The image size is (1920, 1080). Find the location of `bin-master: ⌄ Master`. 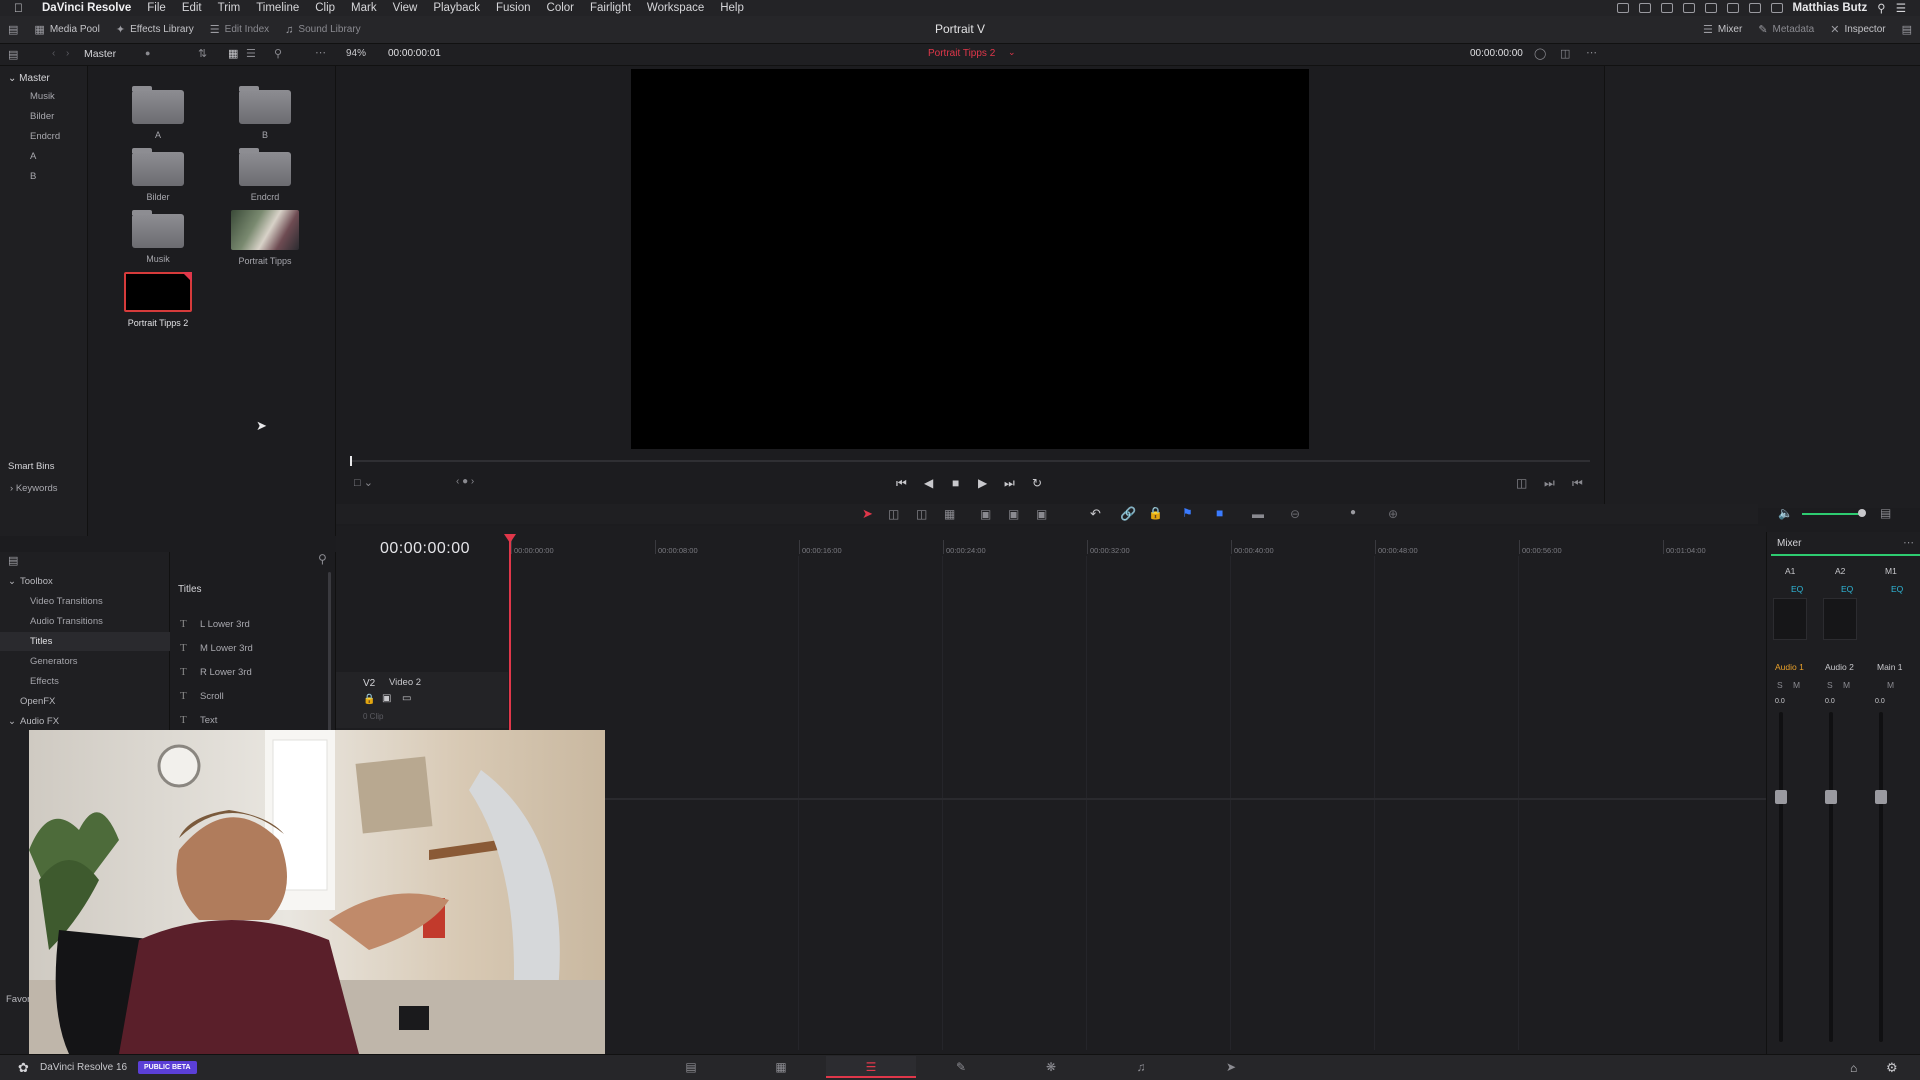

bin-master: ⌄ Master is located at coordinates (44, 79).